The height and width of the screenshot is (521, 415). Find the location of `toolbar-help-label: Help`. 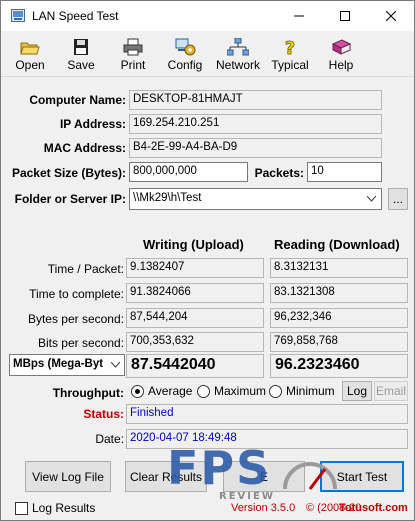

toolbar-help-label: Help is located at coordinates (341, 65).